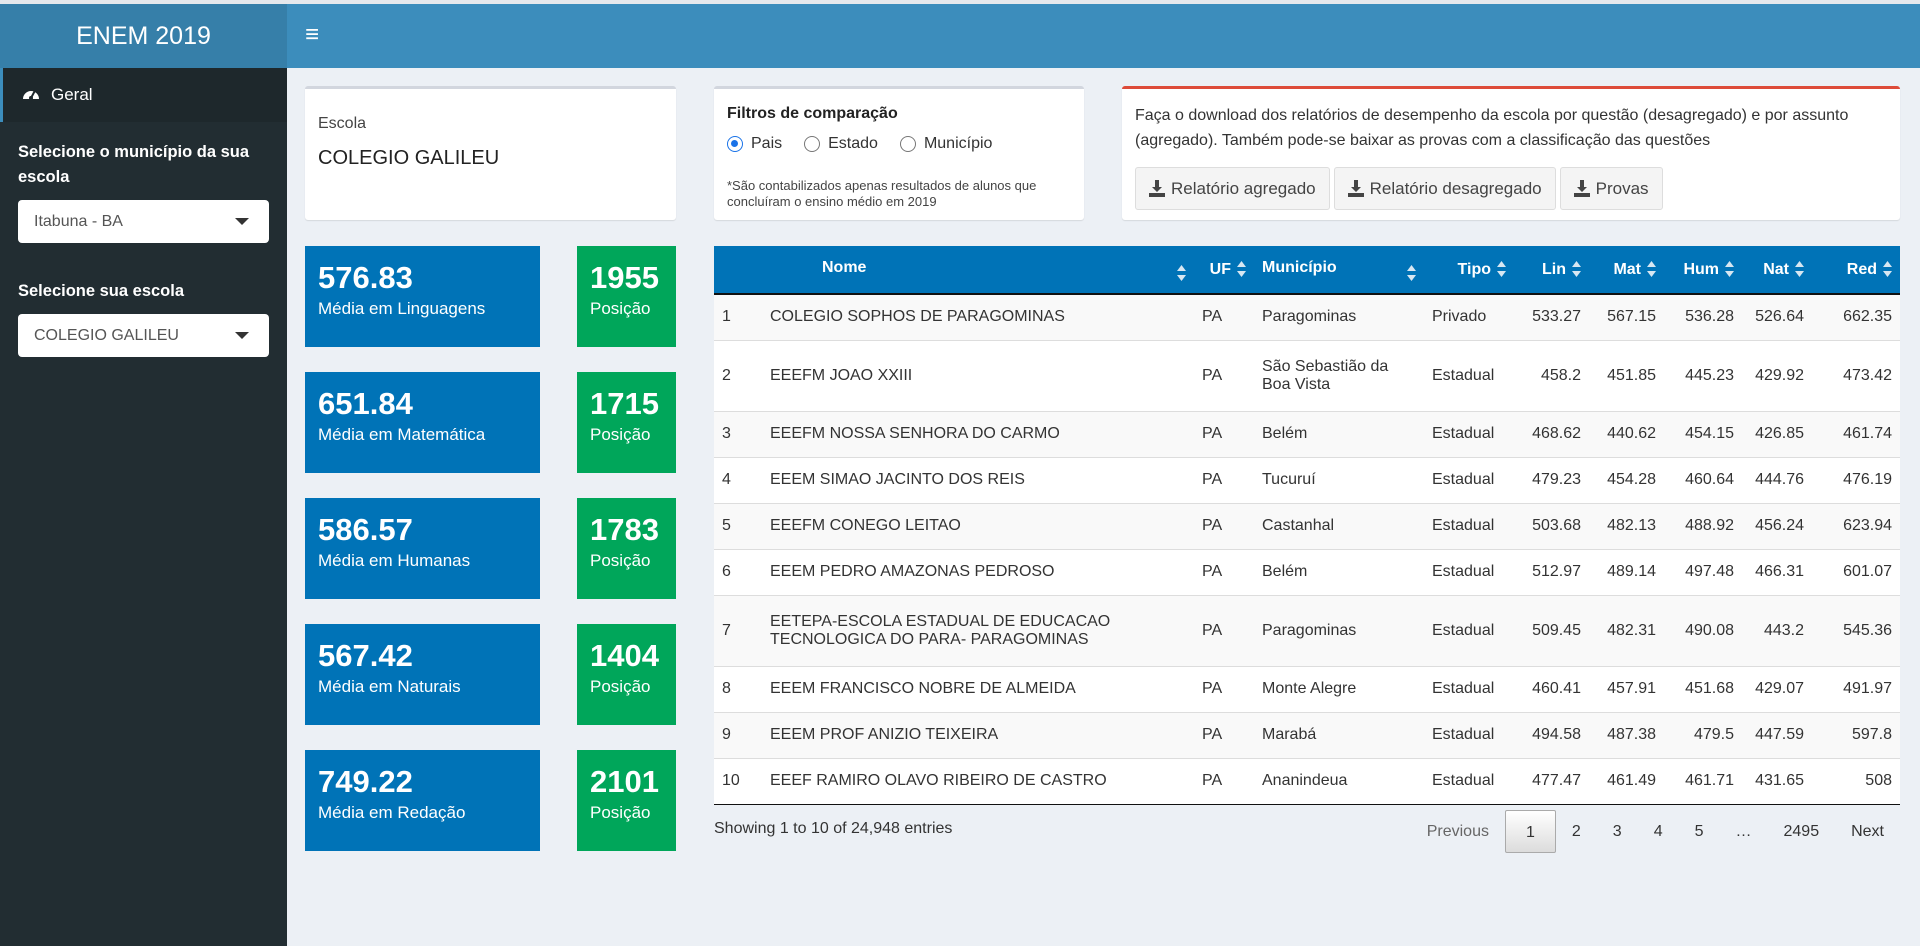 The width and height of the screenshot is (1920, 946). I want to click on radio-pais: Pais, so click(754, 144).